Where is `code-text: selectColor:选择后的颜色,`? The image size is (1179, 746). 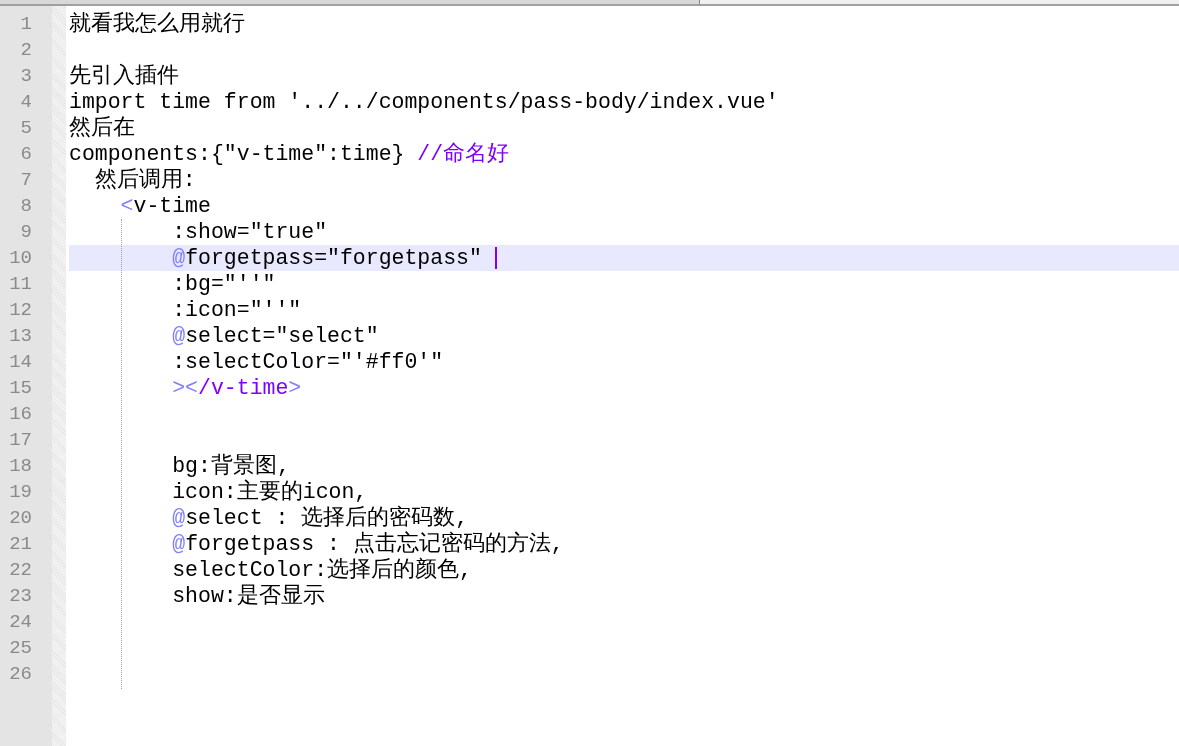 code-text: selectColor:选择后的颜色, is located at coordinates (322, 570).